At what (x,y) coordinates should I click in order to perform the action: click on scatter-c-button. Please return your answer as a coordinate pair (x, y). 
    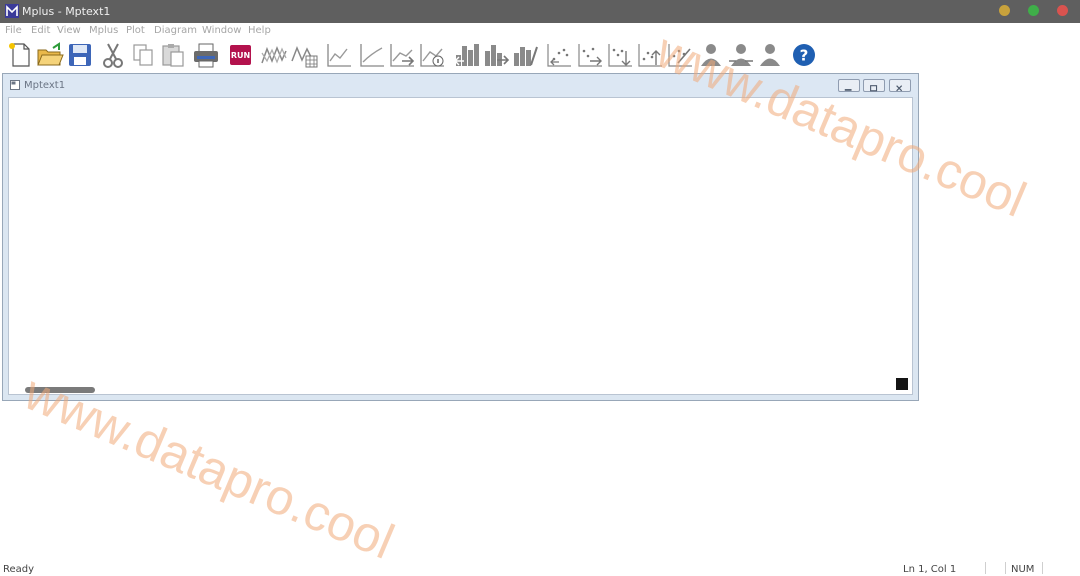
    Looking at the image, I should click on (620, 55).